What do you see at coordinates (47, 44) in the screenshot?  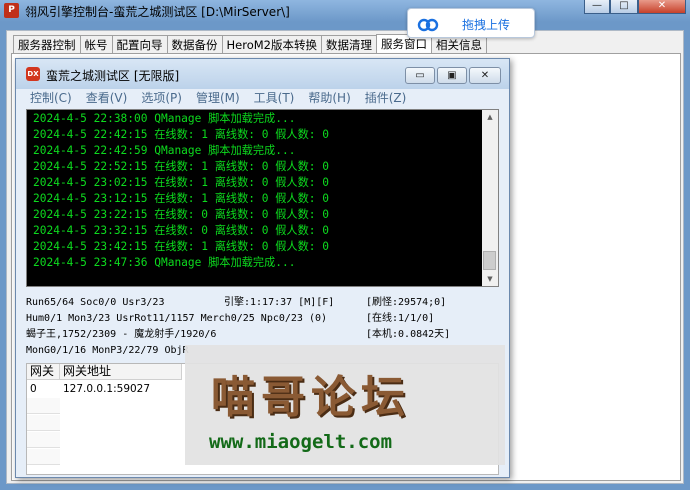 I see `tab-server-control: 服务器控制` at bounding box center [47, 44].